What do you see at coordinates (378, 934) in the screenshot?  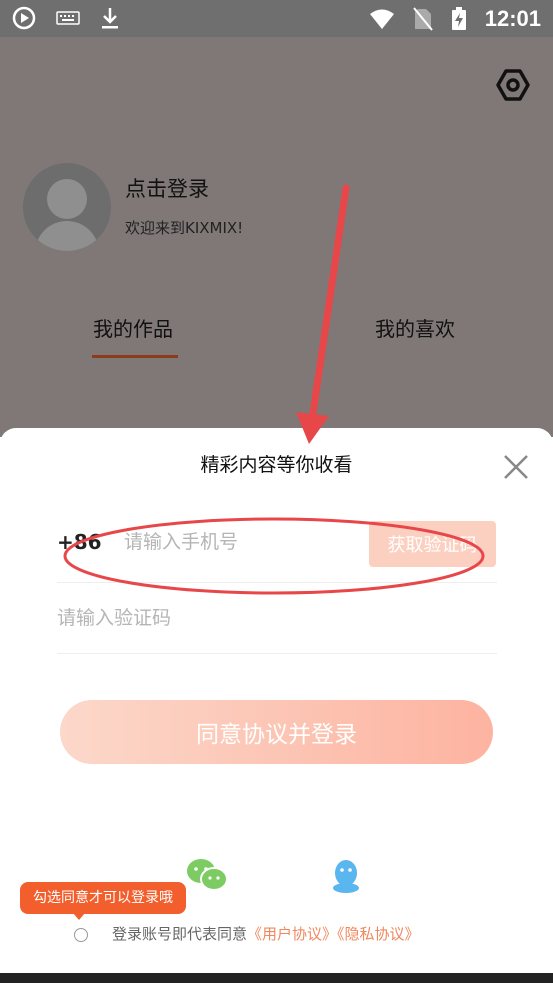 I see `privacy-policy-link: 《隐私协议》` at bounding box center [378, 934].